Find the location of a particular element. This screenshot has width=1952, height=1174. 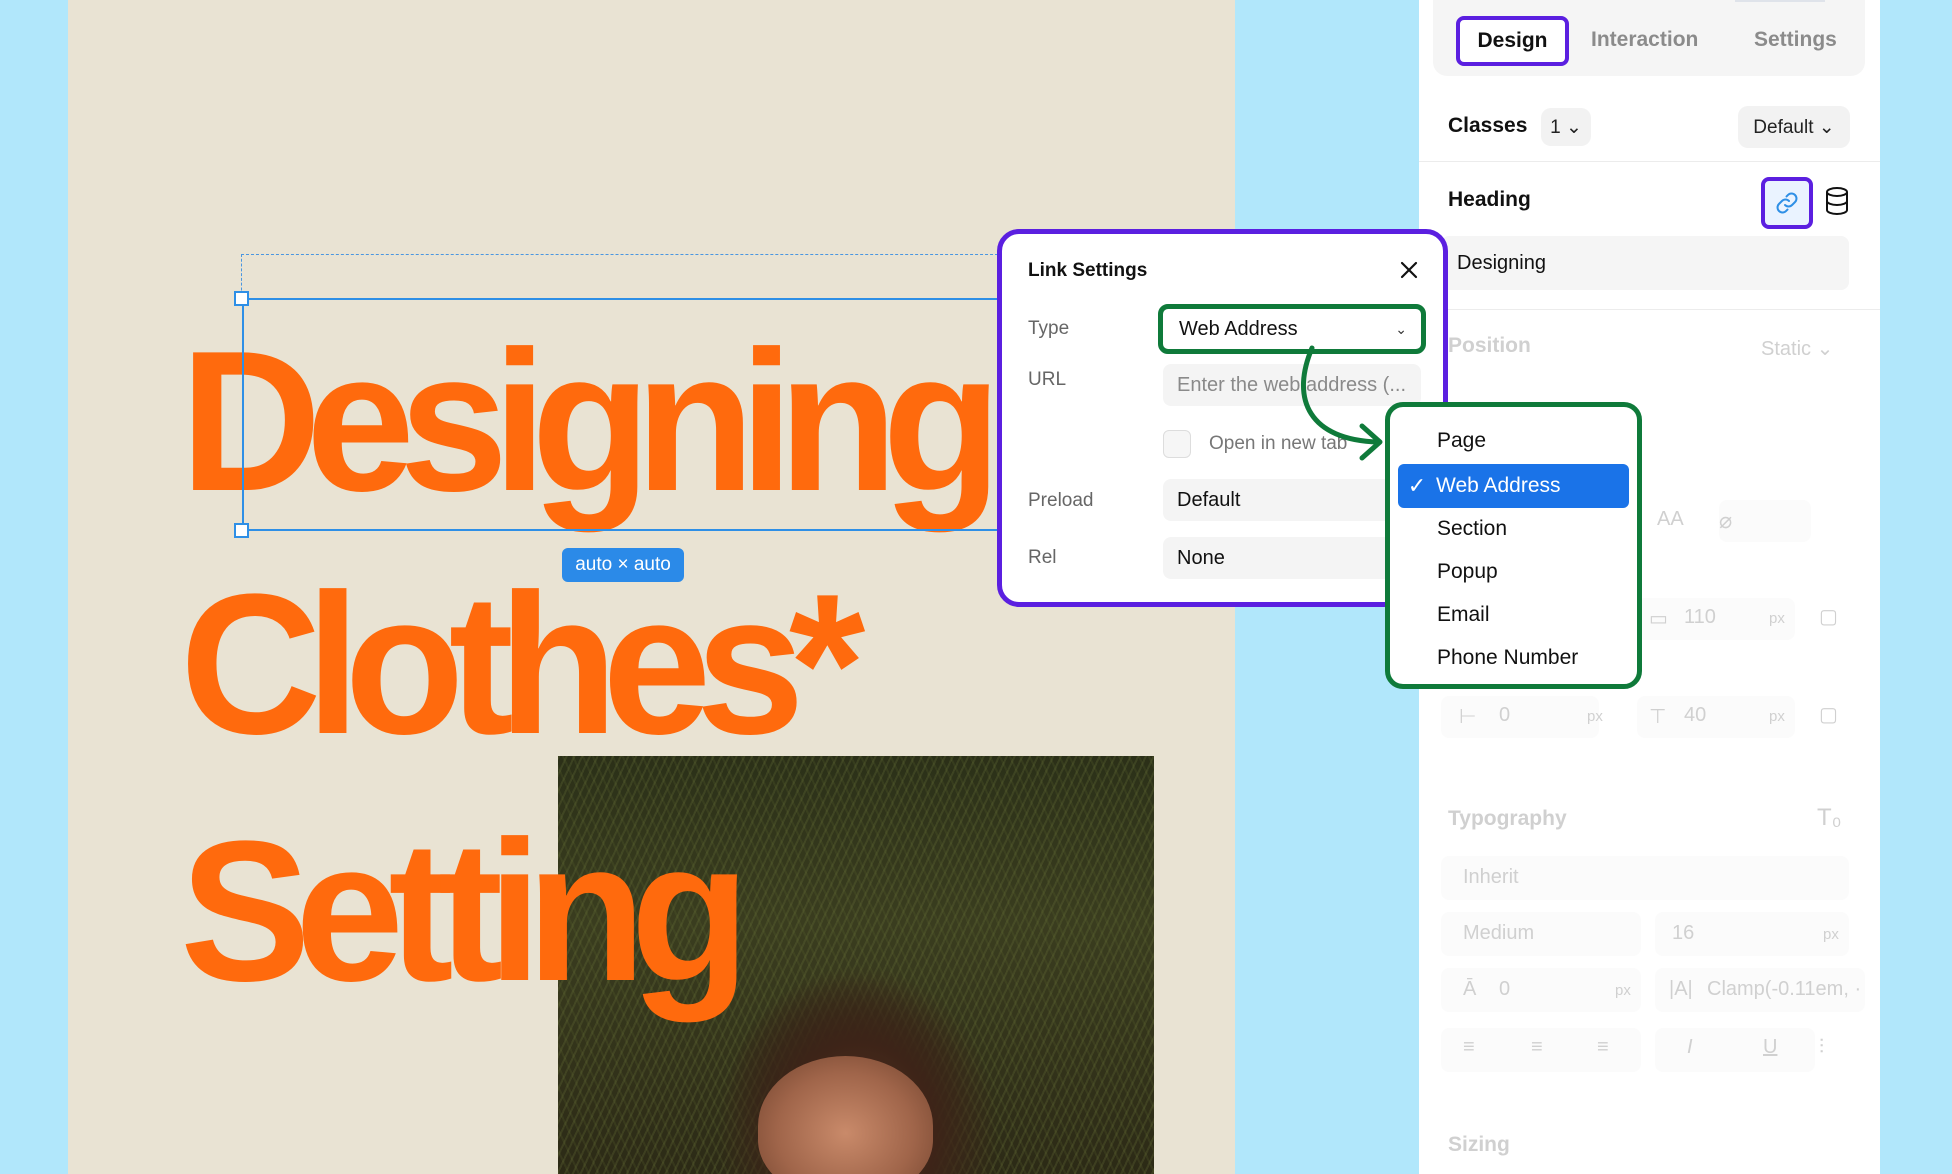

margin-top-value: 40 is located at coordinates (1695, 715).